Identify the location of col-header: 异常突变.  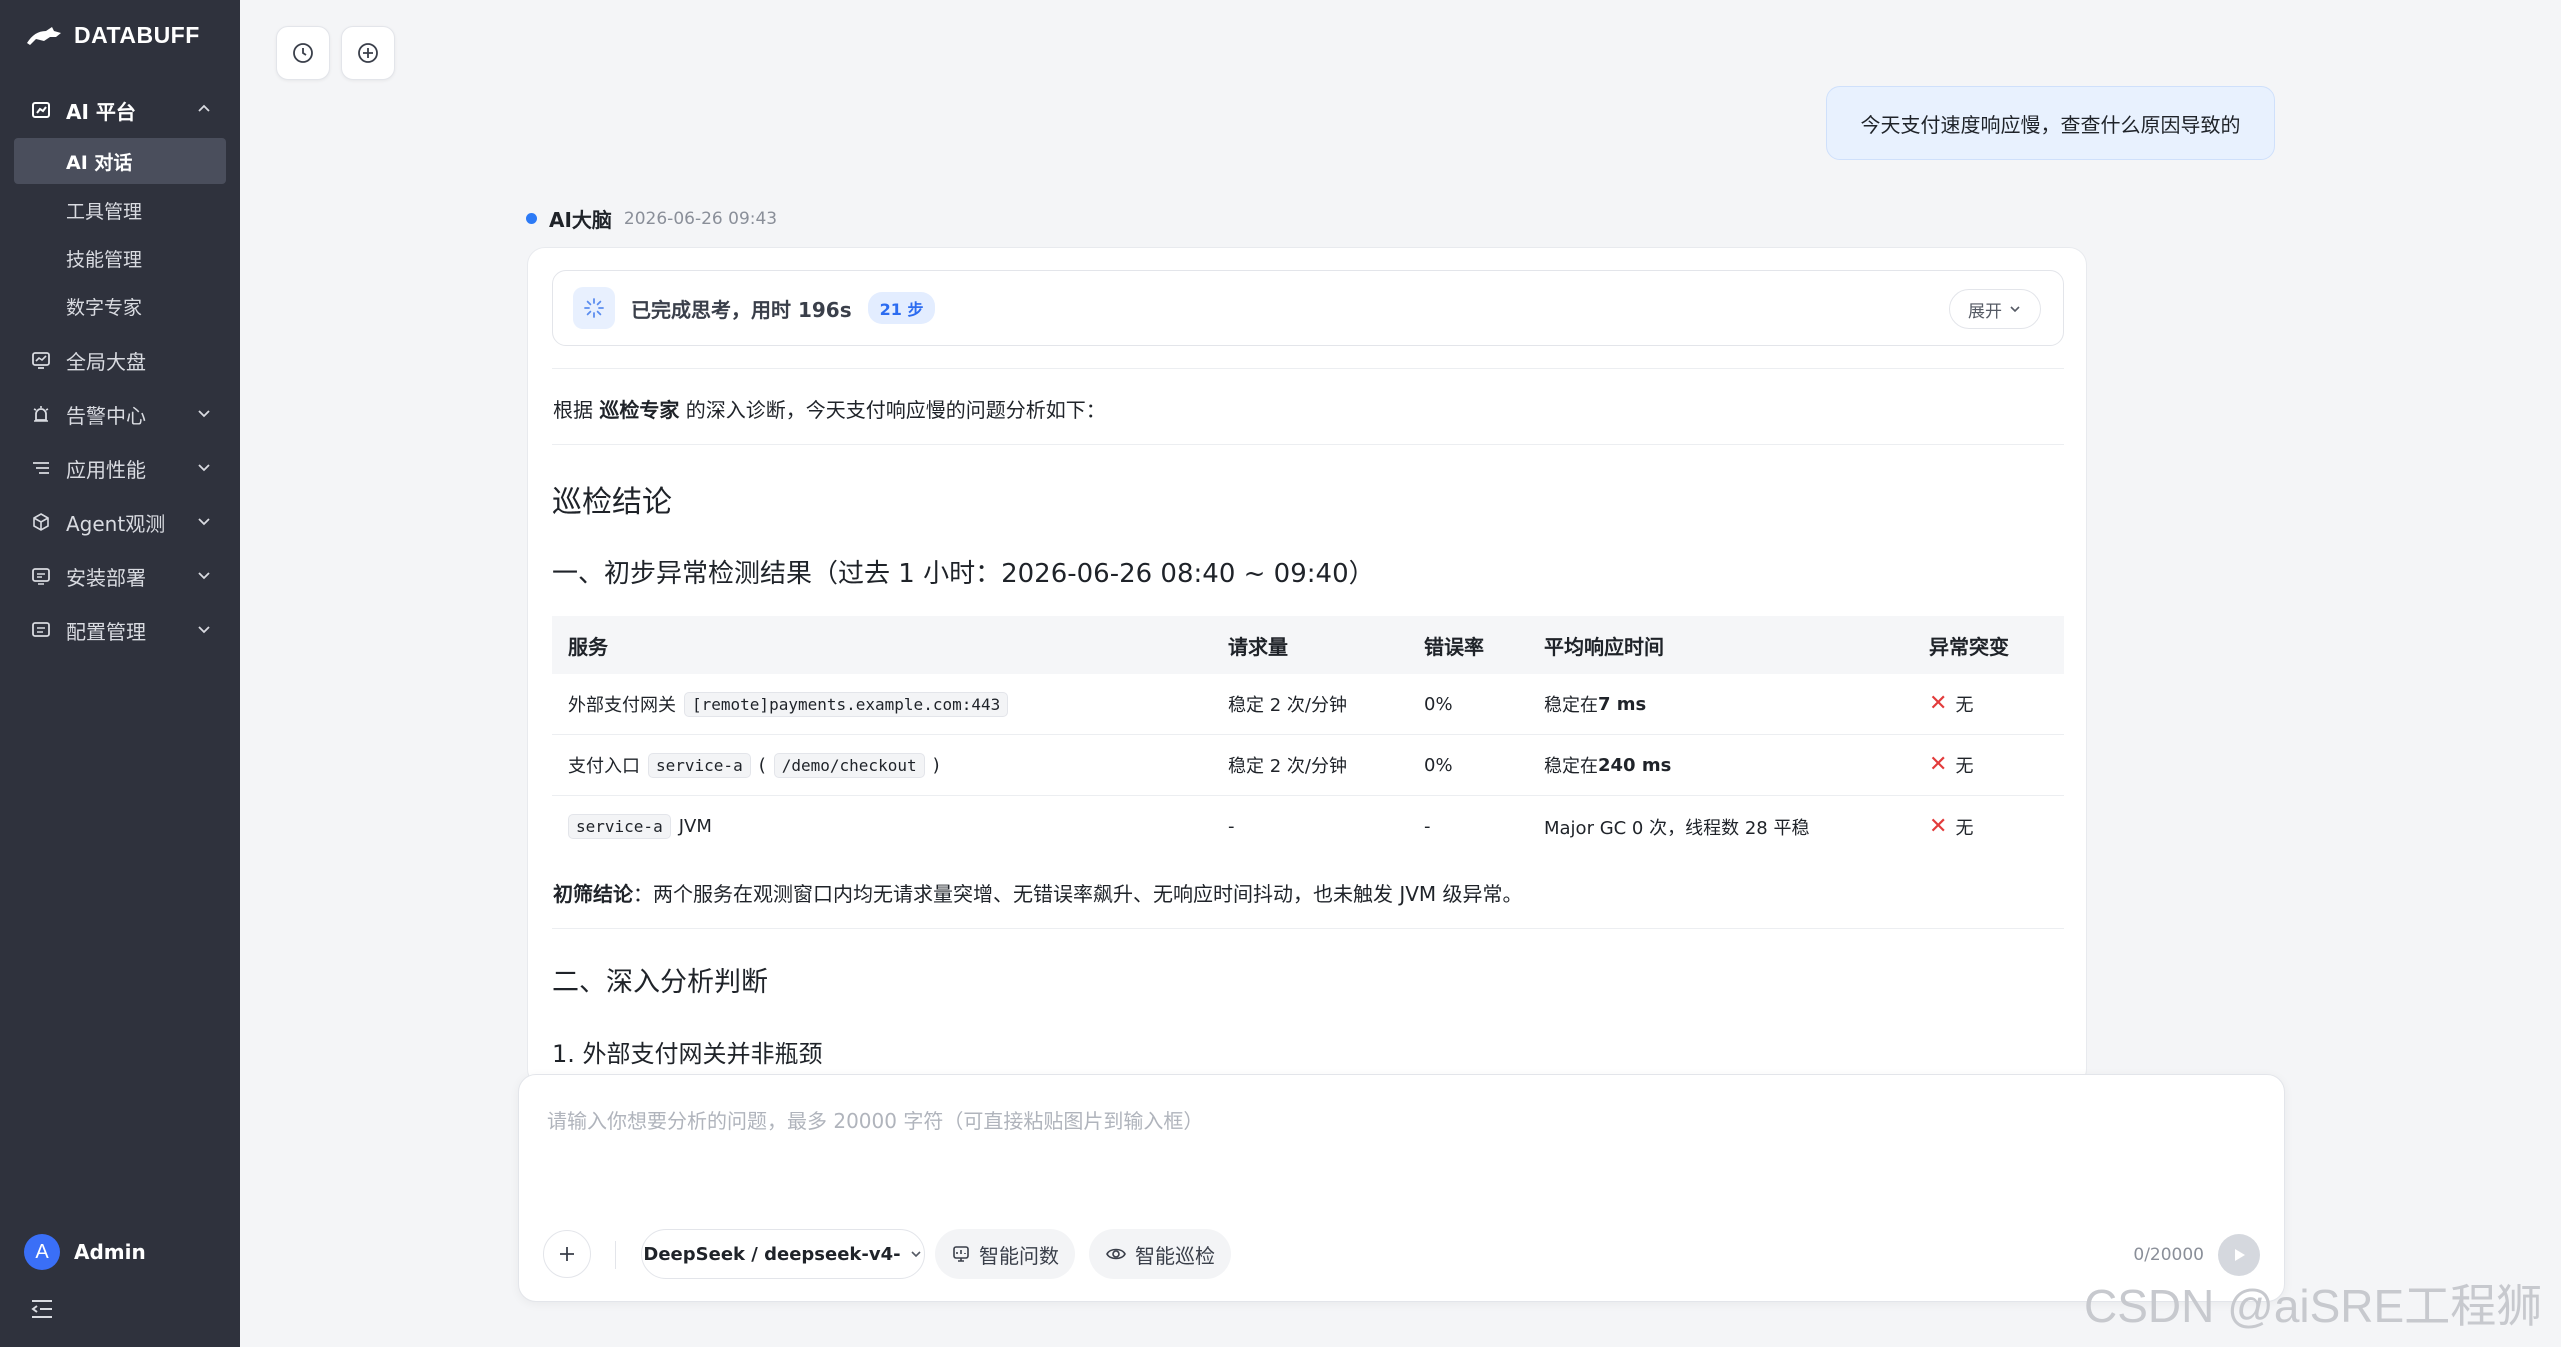
(1969, 646).